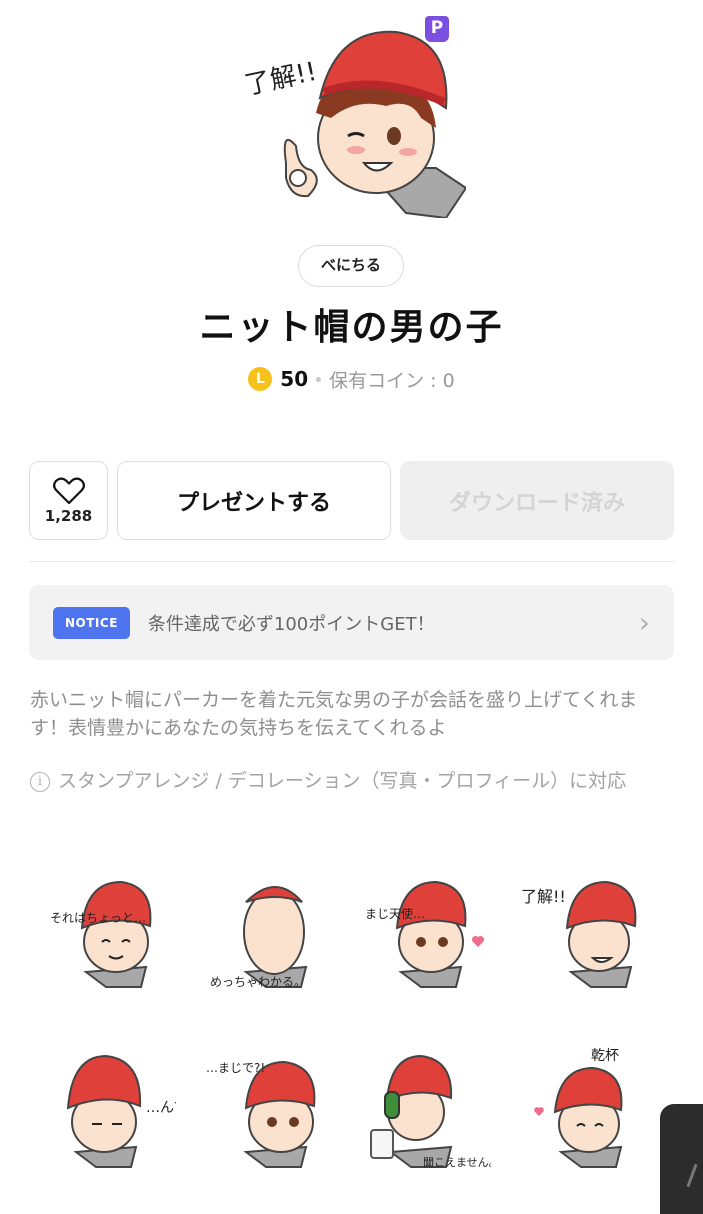  What do you see at coordinates (392, 380) in the screenshot?
I see `owned-coins: 保有コイン : 0` at bounding box center [392, 380].